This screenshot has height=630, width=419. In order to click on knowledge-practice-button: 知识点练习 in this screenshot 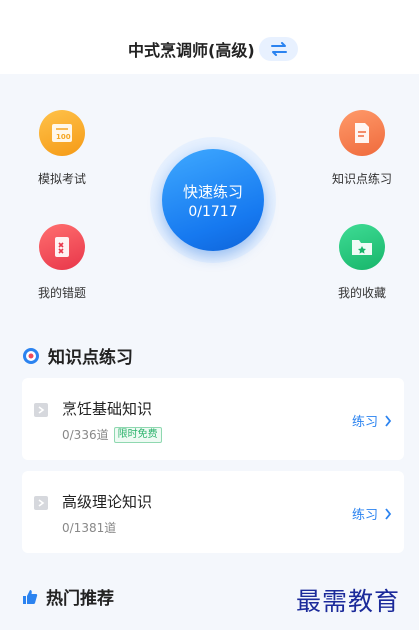, I will do `click(362, 148)`.